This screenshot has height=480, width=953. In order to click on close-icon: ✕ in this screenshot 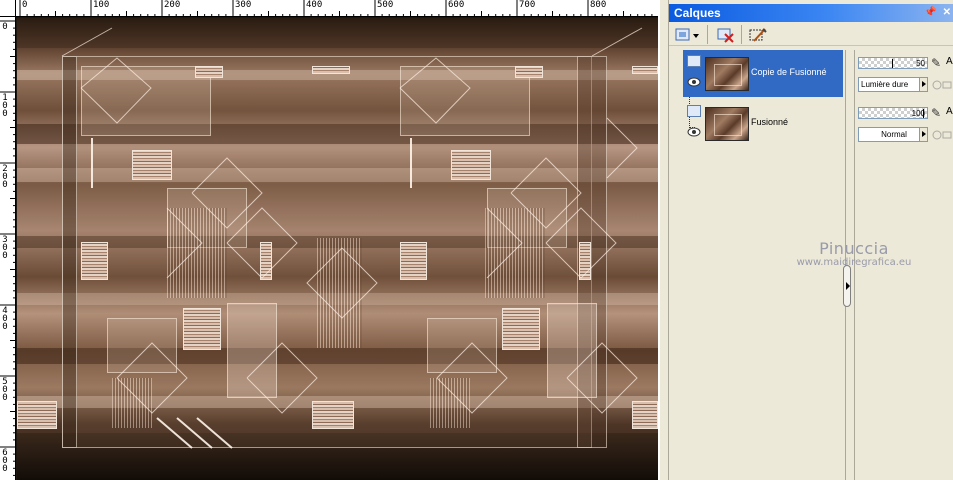, I will do `click(947, 13)`.